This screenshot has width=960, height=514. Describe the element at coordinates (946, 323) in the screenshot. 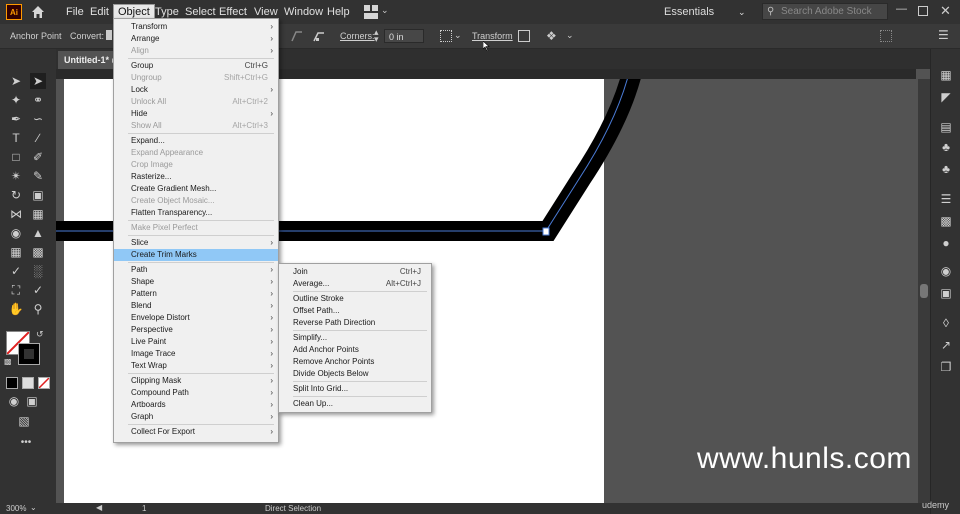

I see `layers-icon: ◊` at that location.